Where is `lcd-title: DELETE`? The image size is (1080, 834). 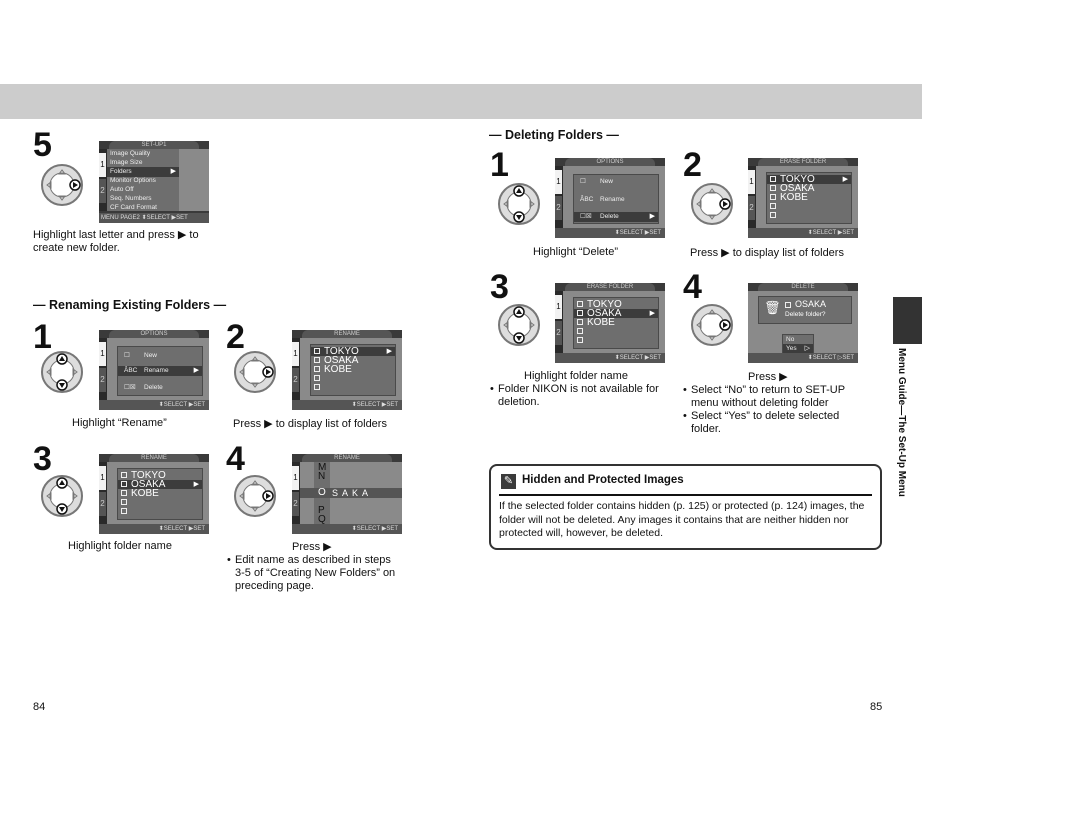
lcd-title: DELETE is located at coordinates (803, 287).